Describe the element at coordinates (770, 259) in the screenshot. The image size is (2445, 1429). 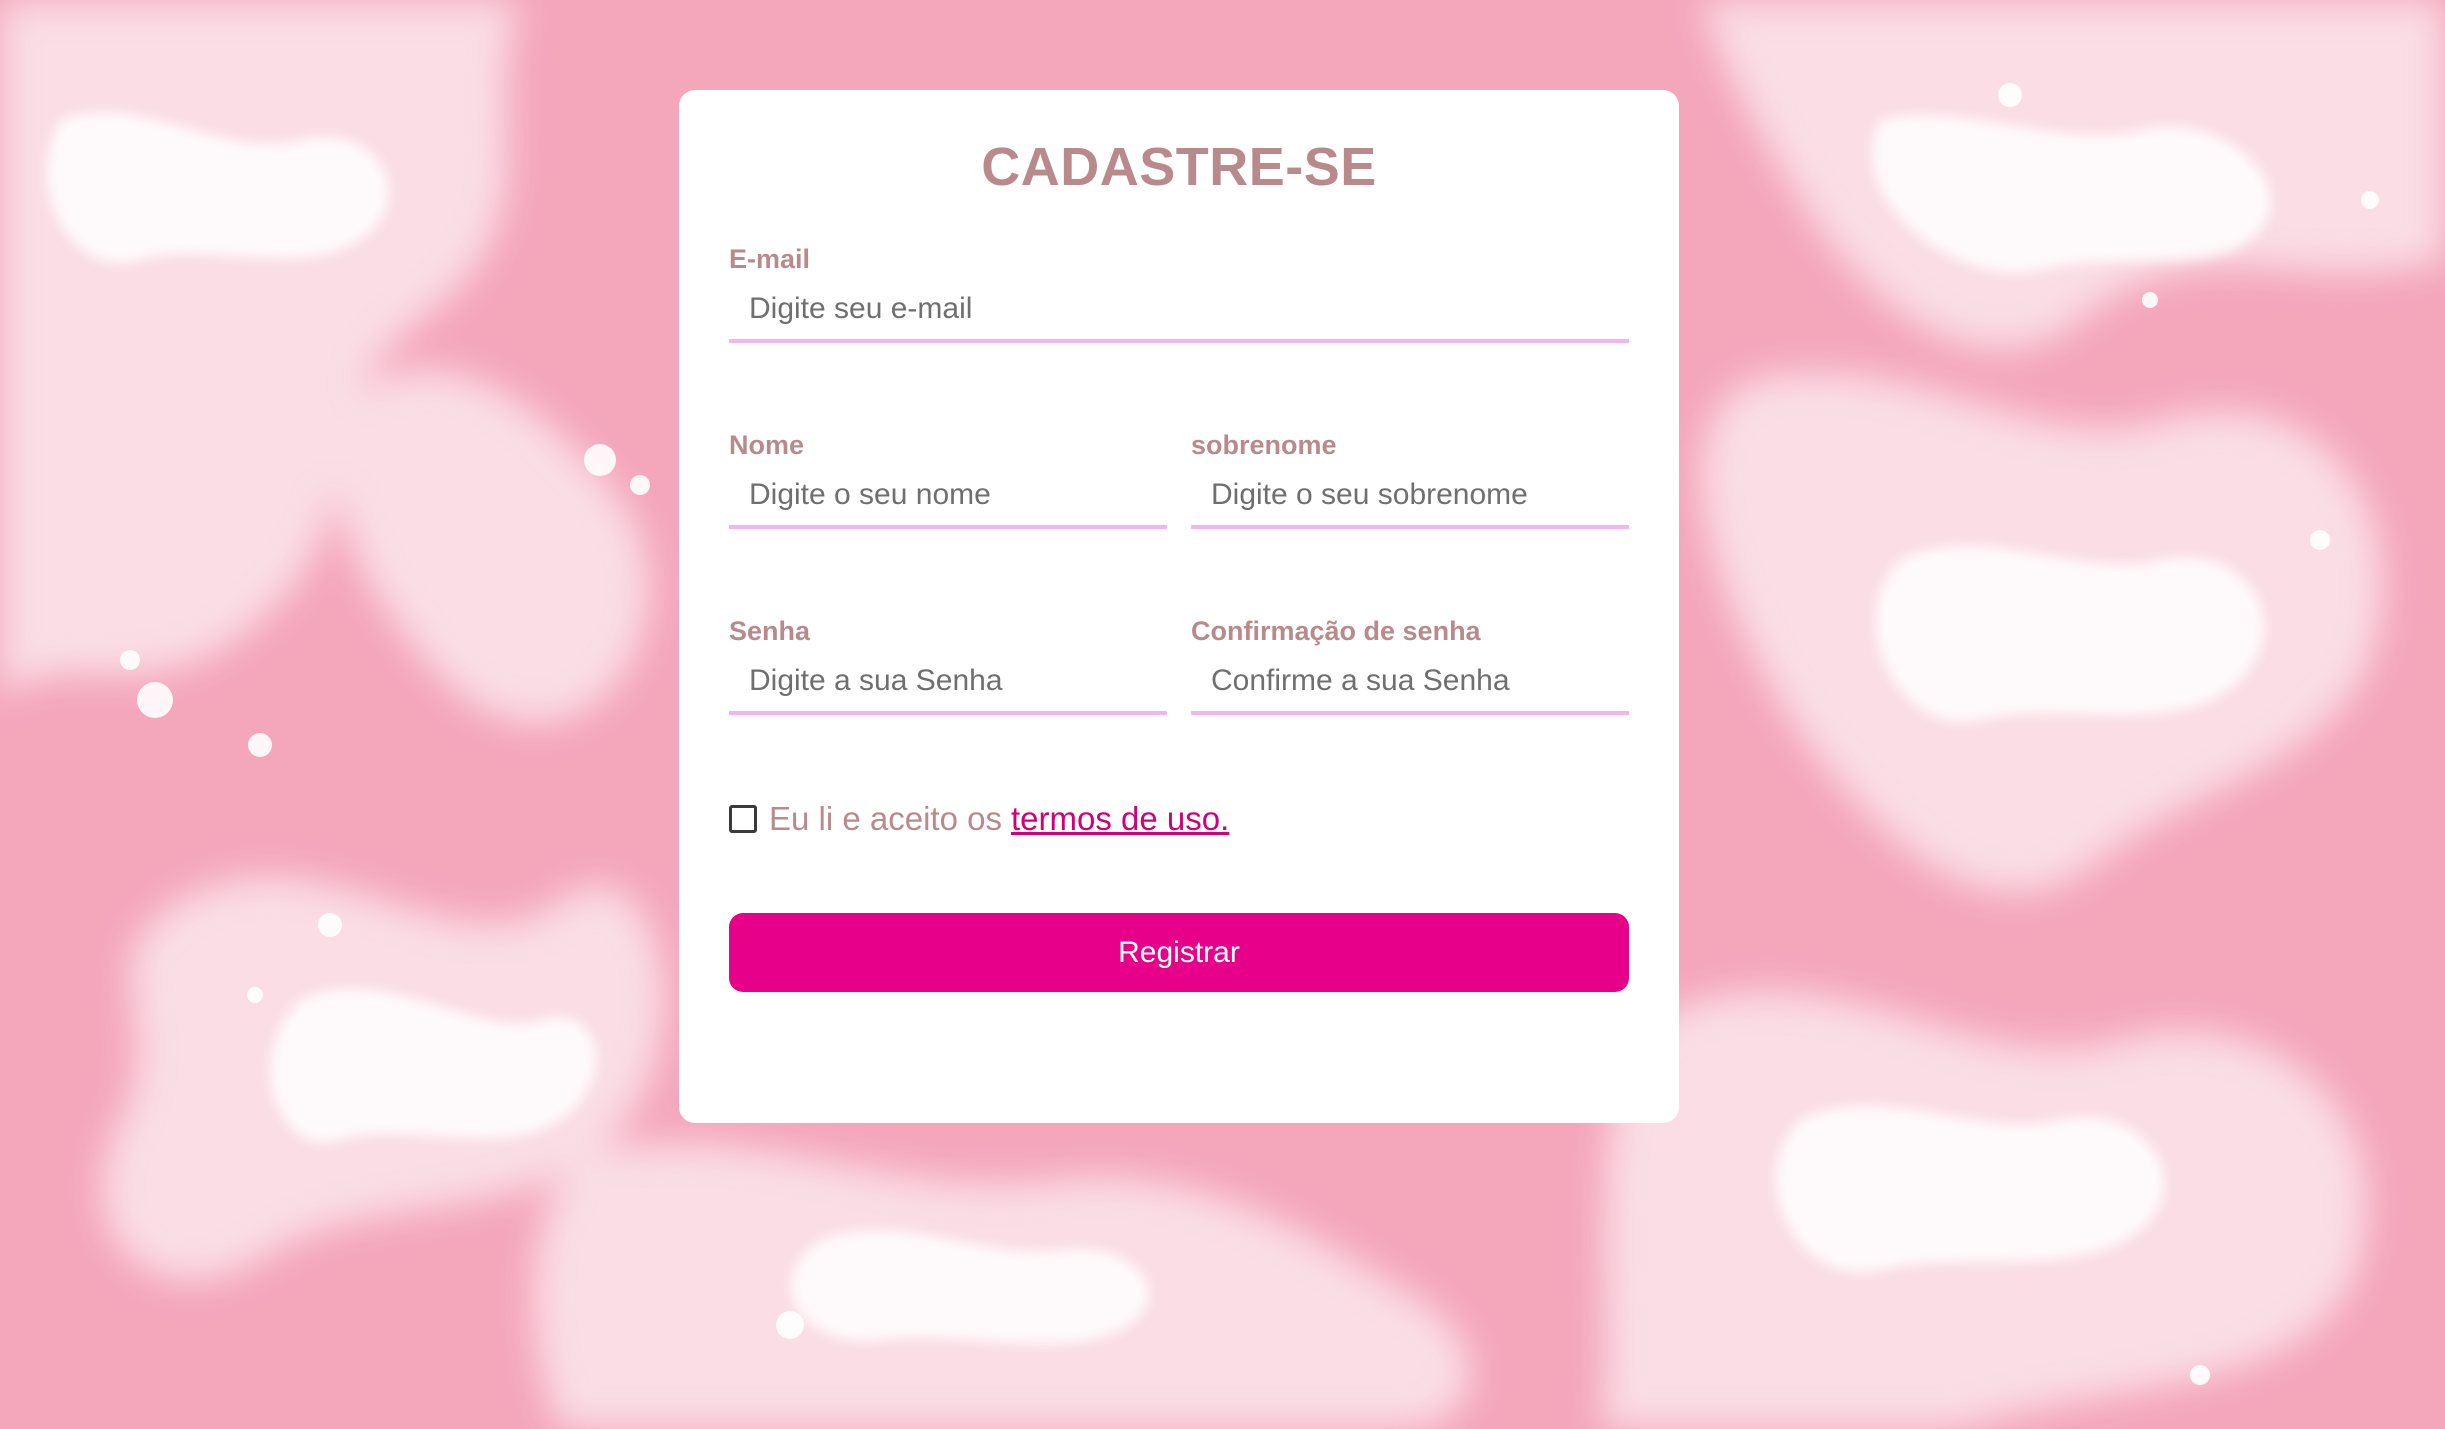
I see `email-label: E-mail` at that location.